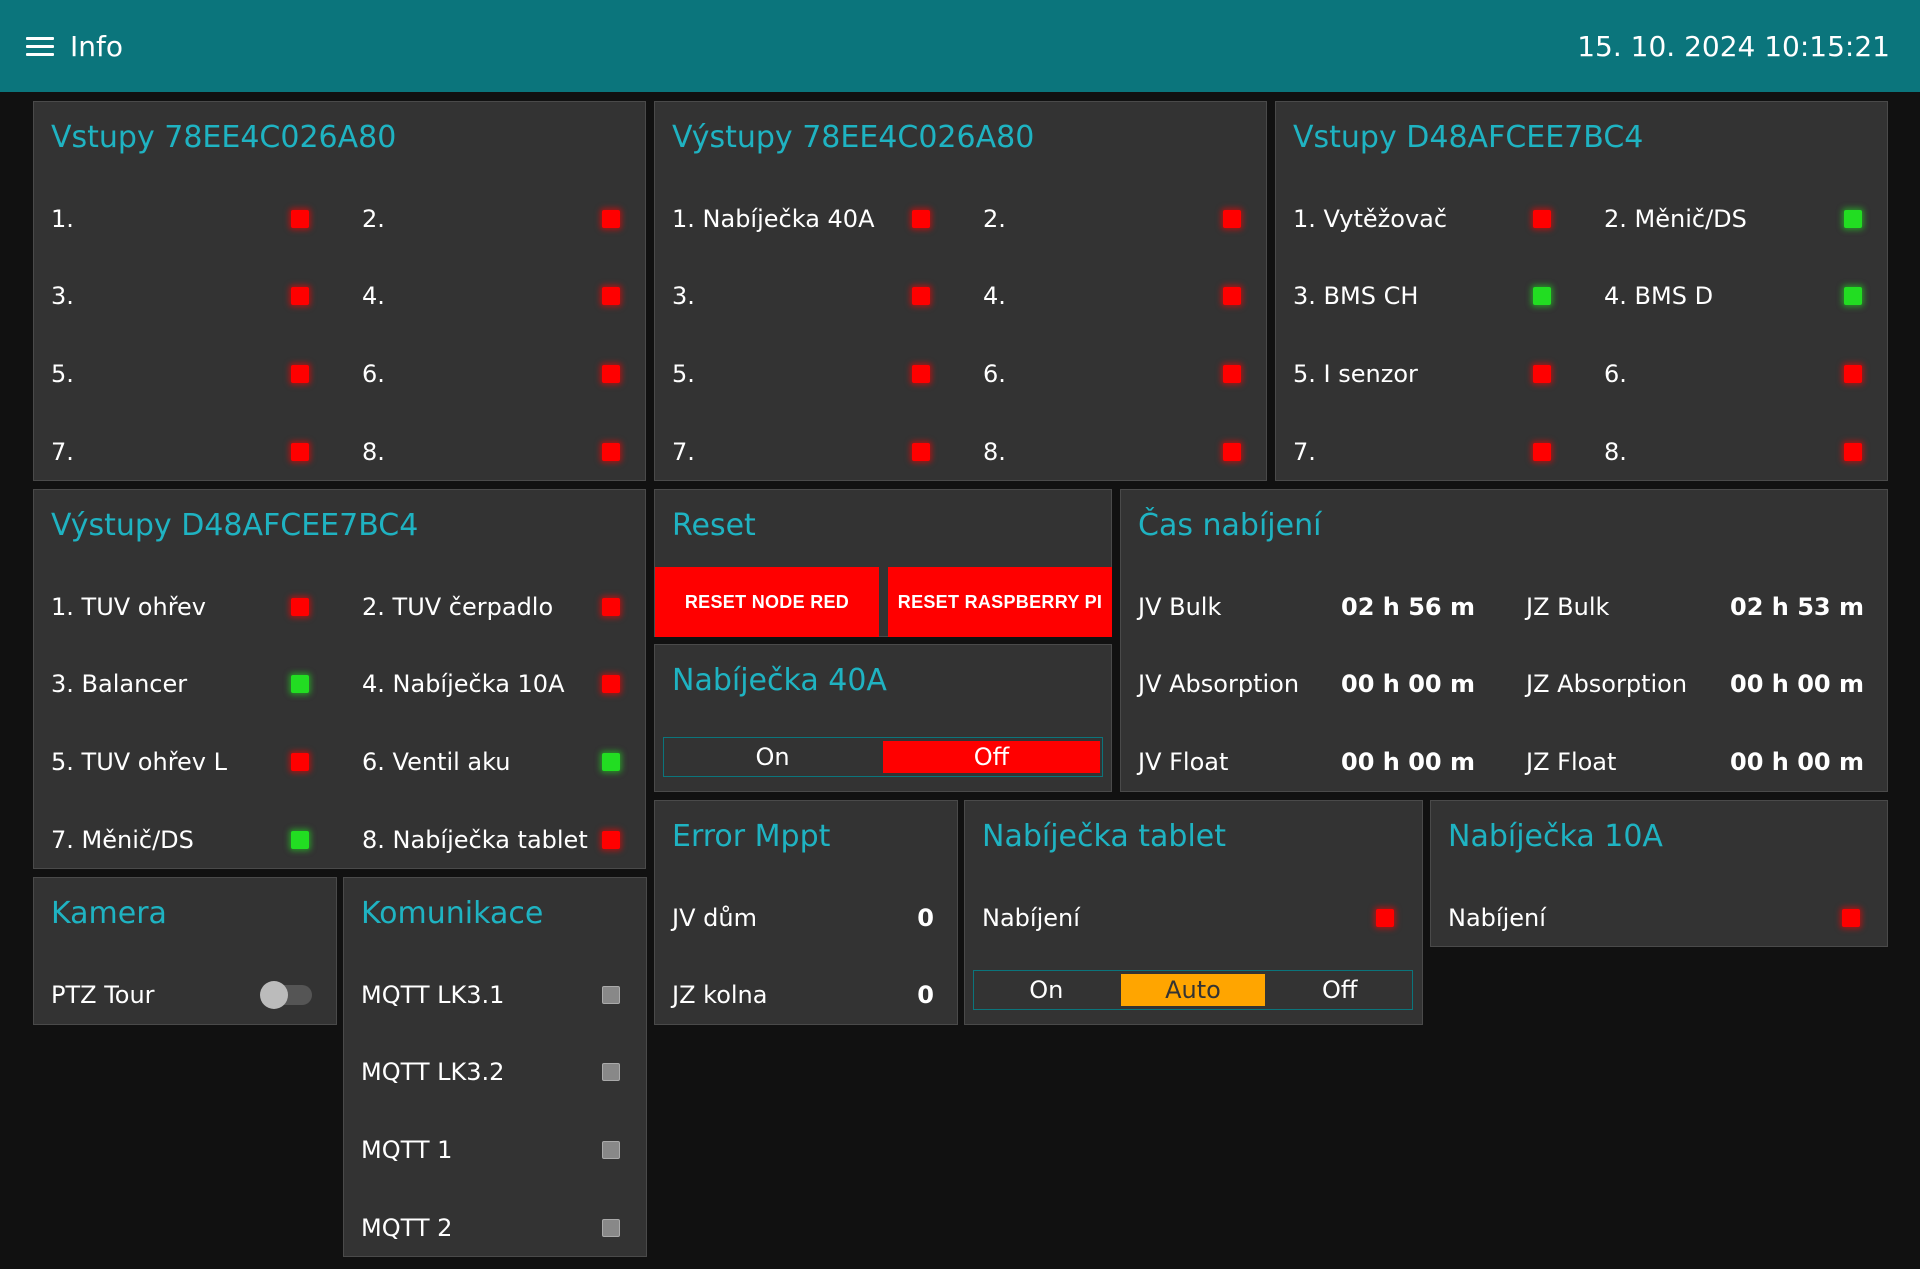 The height and width of the screenshot is (1269, 1920). I want to click on list-item: 2. Měnič/DS, so click(1675, 219).